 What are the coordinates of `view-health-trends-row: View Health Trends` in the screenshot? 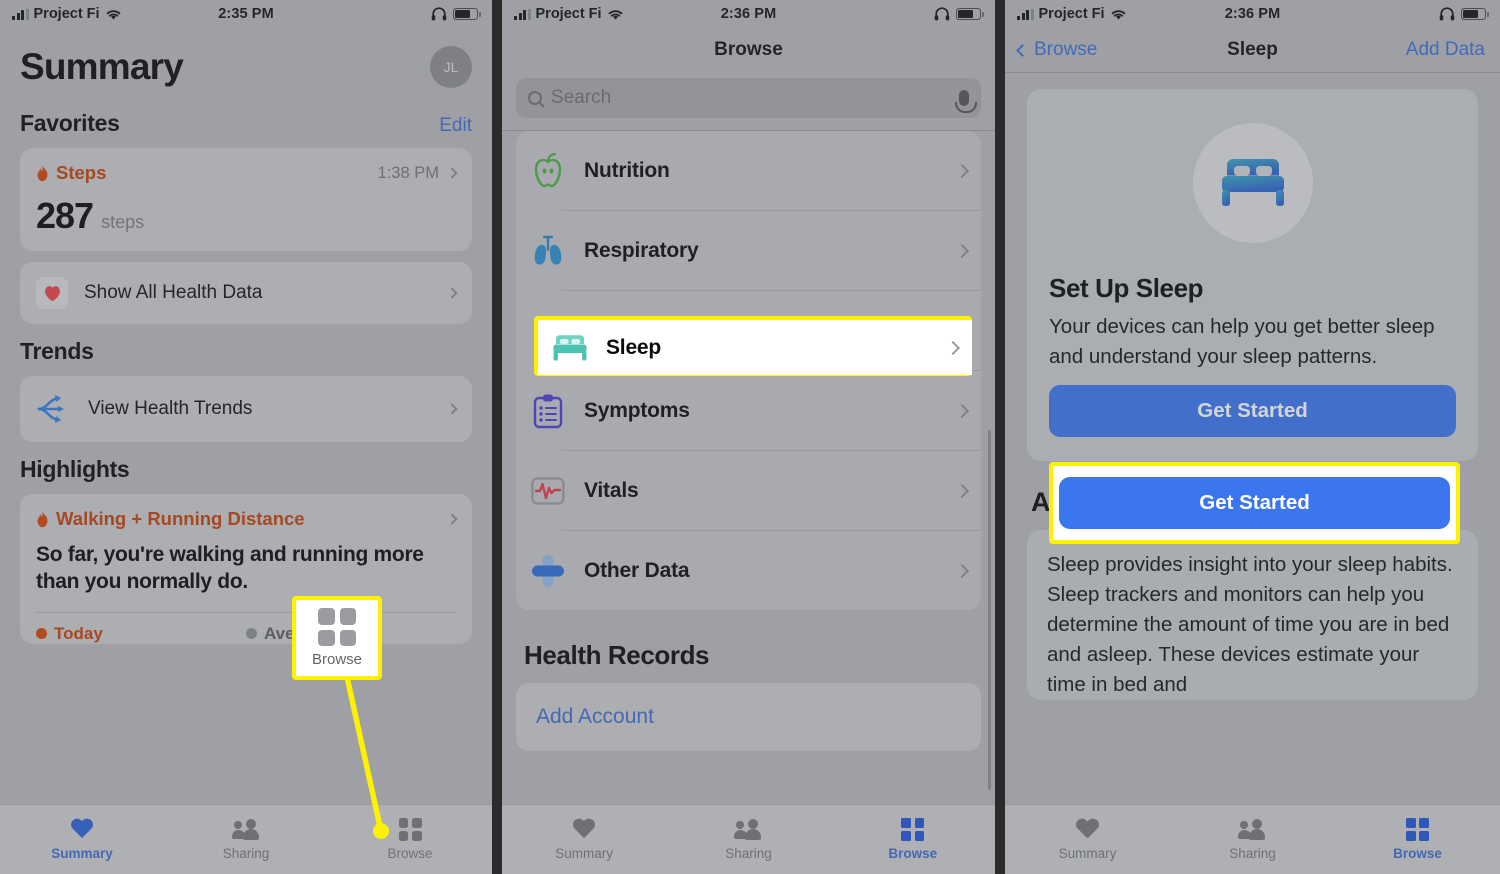 It's located at (246, 409).